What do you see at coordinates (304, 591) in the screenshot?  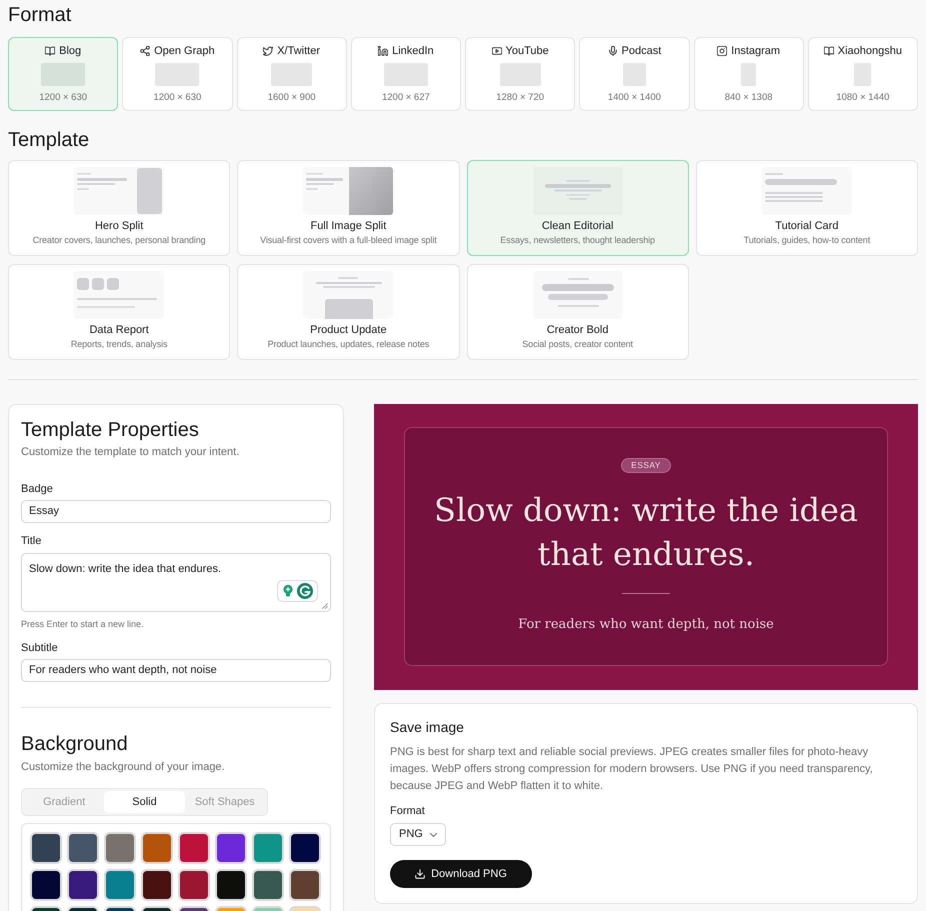 I see `g-logo-icon` at bounding box center [304, 591].